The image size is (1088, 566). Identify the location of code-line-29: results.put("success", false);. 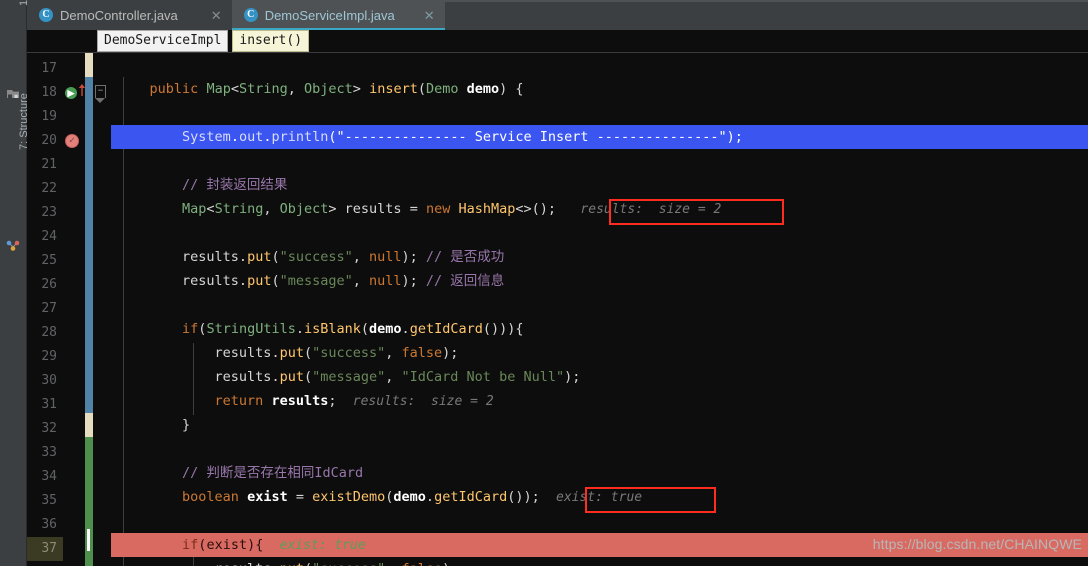
(599, 353).